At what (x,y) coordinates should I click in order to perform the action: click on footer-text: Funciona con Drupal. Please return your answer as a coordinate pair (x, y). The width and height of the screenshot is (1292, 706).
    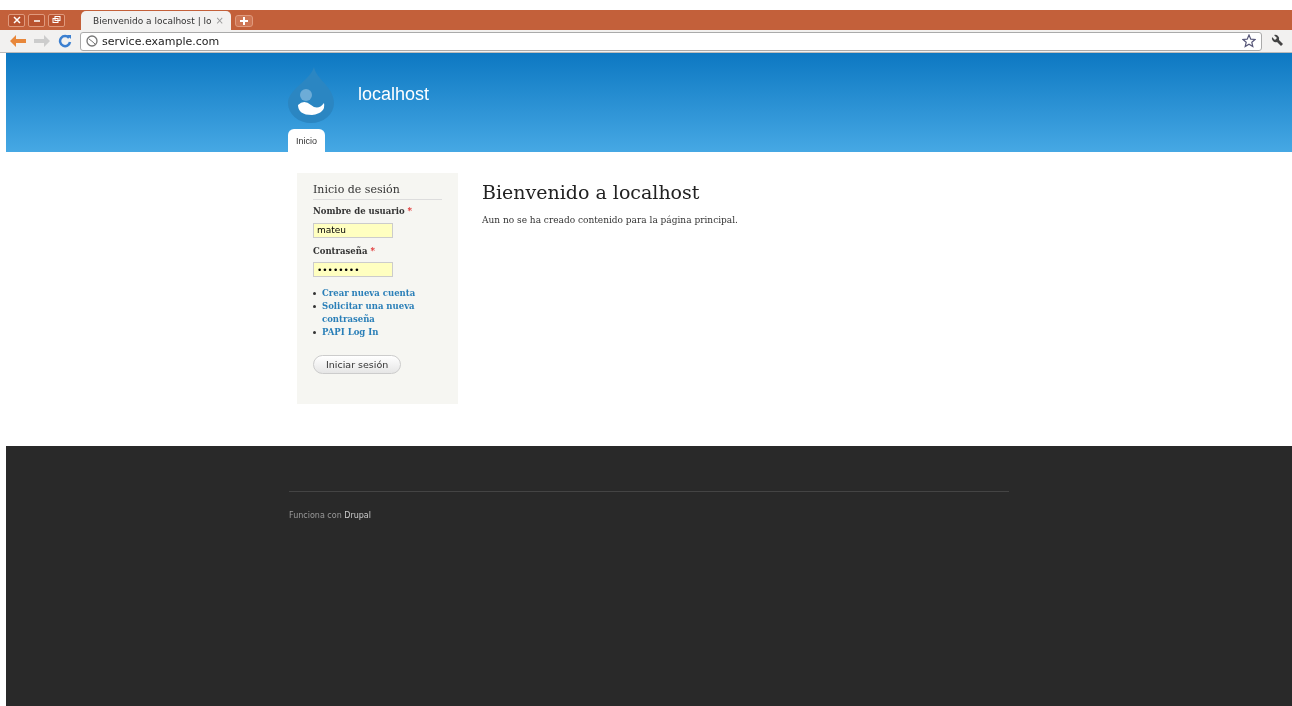
    Looking at the image, I should click on (649, 505).